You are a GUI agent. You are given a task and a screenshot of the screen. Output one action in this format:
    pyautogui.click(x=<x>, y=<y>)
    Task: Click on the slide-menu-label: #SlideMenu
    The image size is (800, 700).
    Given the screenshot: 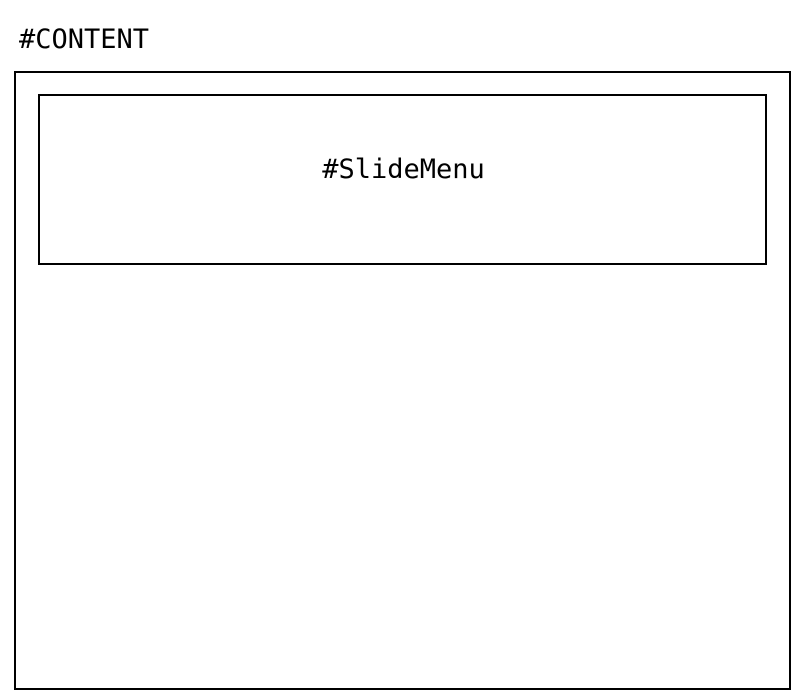 What is the action you would take?
    pyautogui.click(x=403, y=169)
    